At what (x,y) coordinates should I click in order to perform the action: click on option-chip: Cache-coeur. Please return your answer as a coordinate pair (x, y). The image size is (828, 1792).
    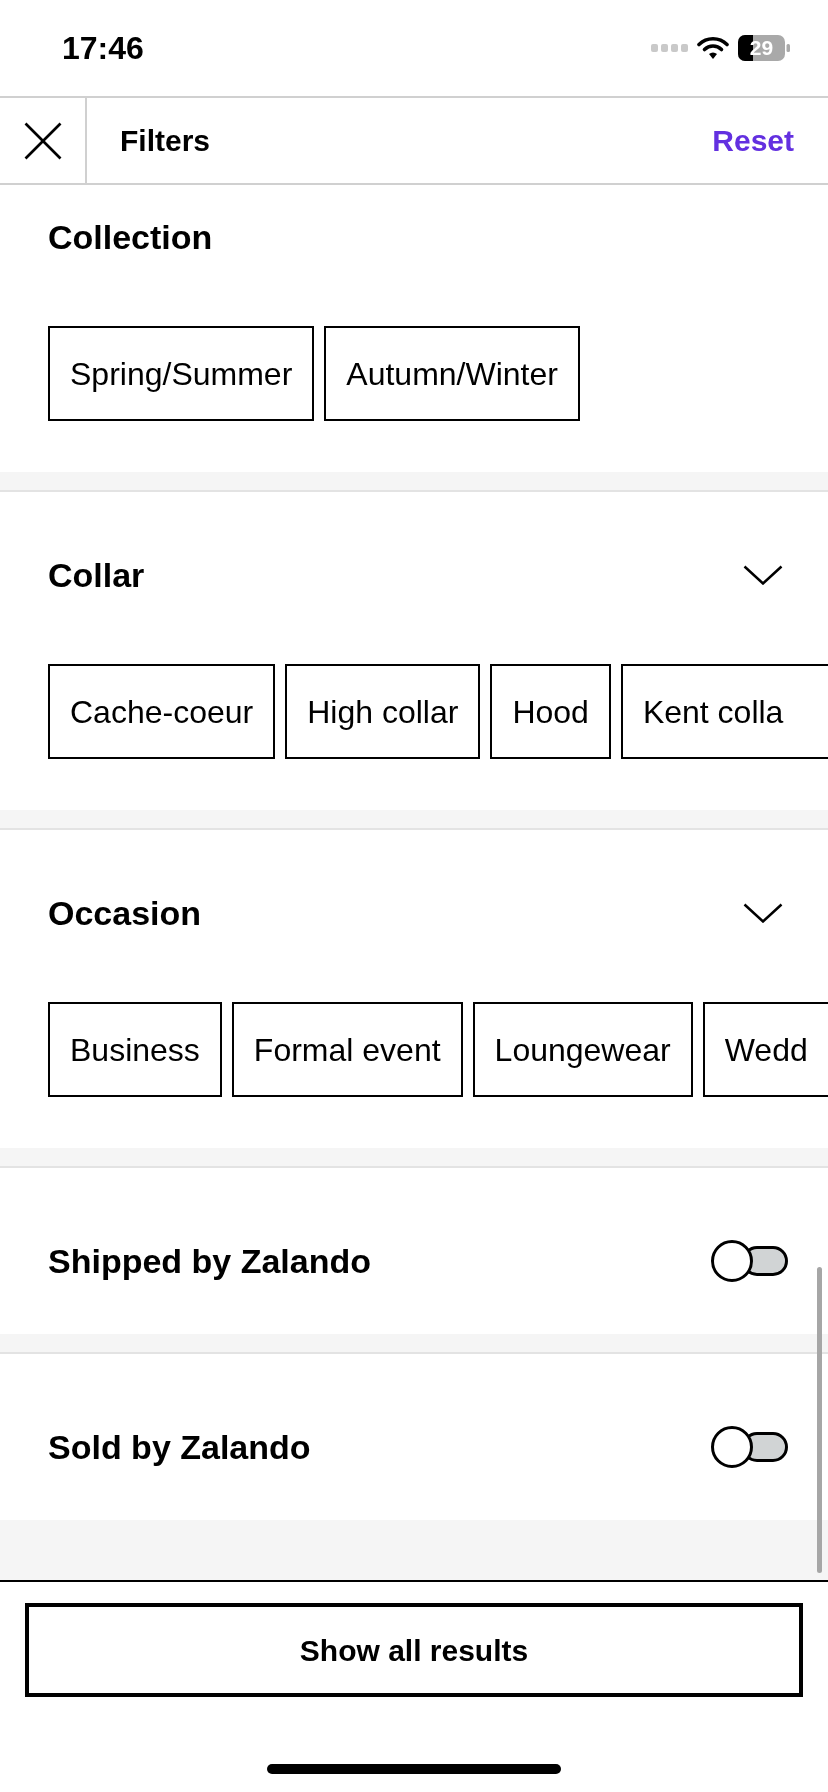
    Looking at the image, I should click on (162, 711).